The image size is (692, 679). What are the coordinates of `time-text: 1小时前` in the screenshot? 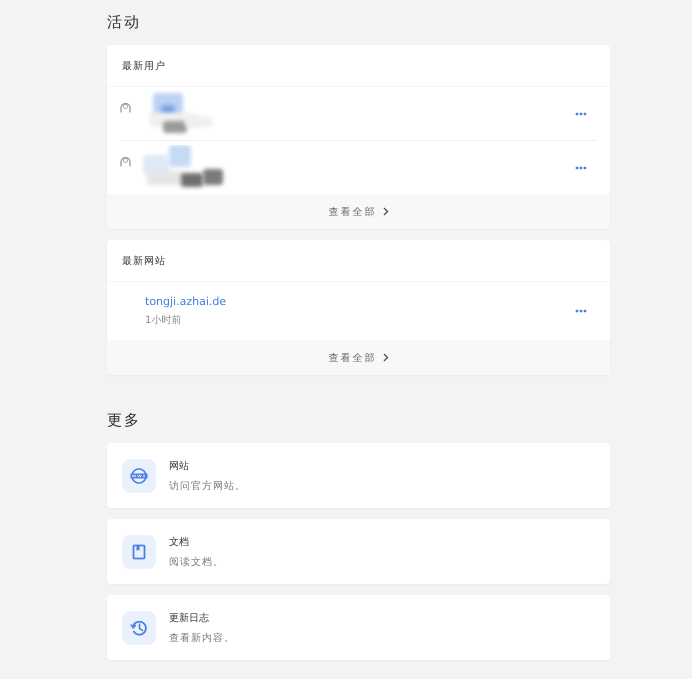 It's located at (163, 320).